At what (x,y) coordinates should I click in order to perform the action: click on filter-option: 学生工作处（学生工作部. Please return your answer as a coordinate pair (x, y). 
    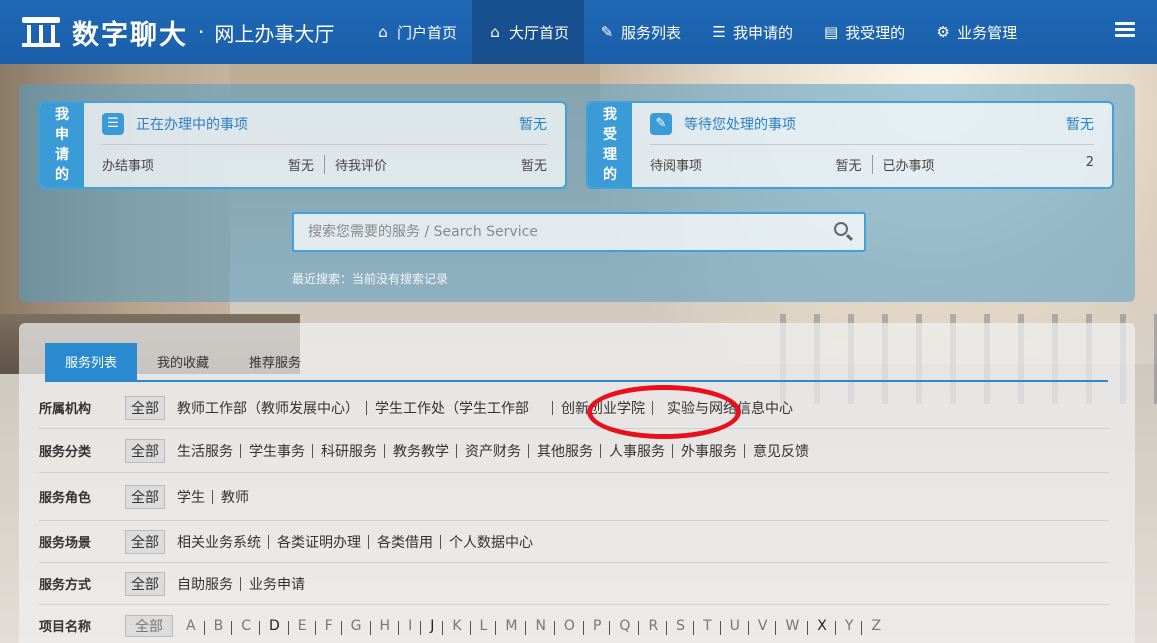
    Looking at the image, I should click on (451, 408).